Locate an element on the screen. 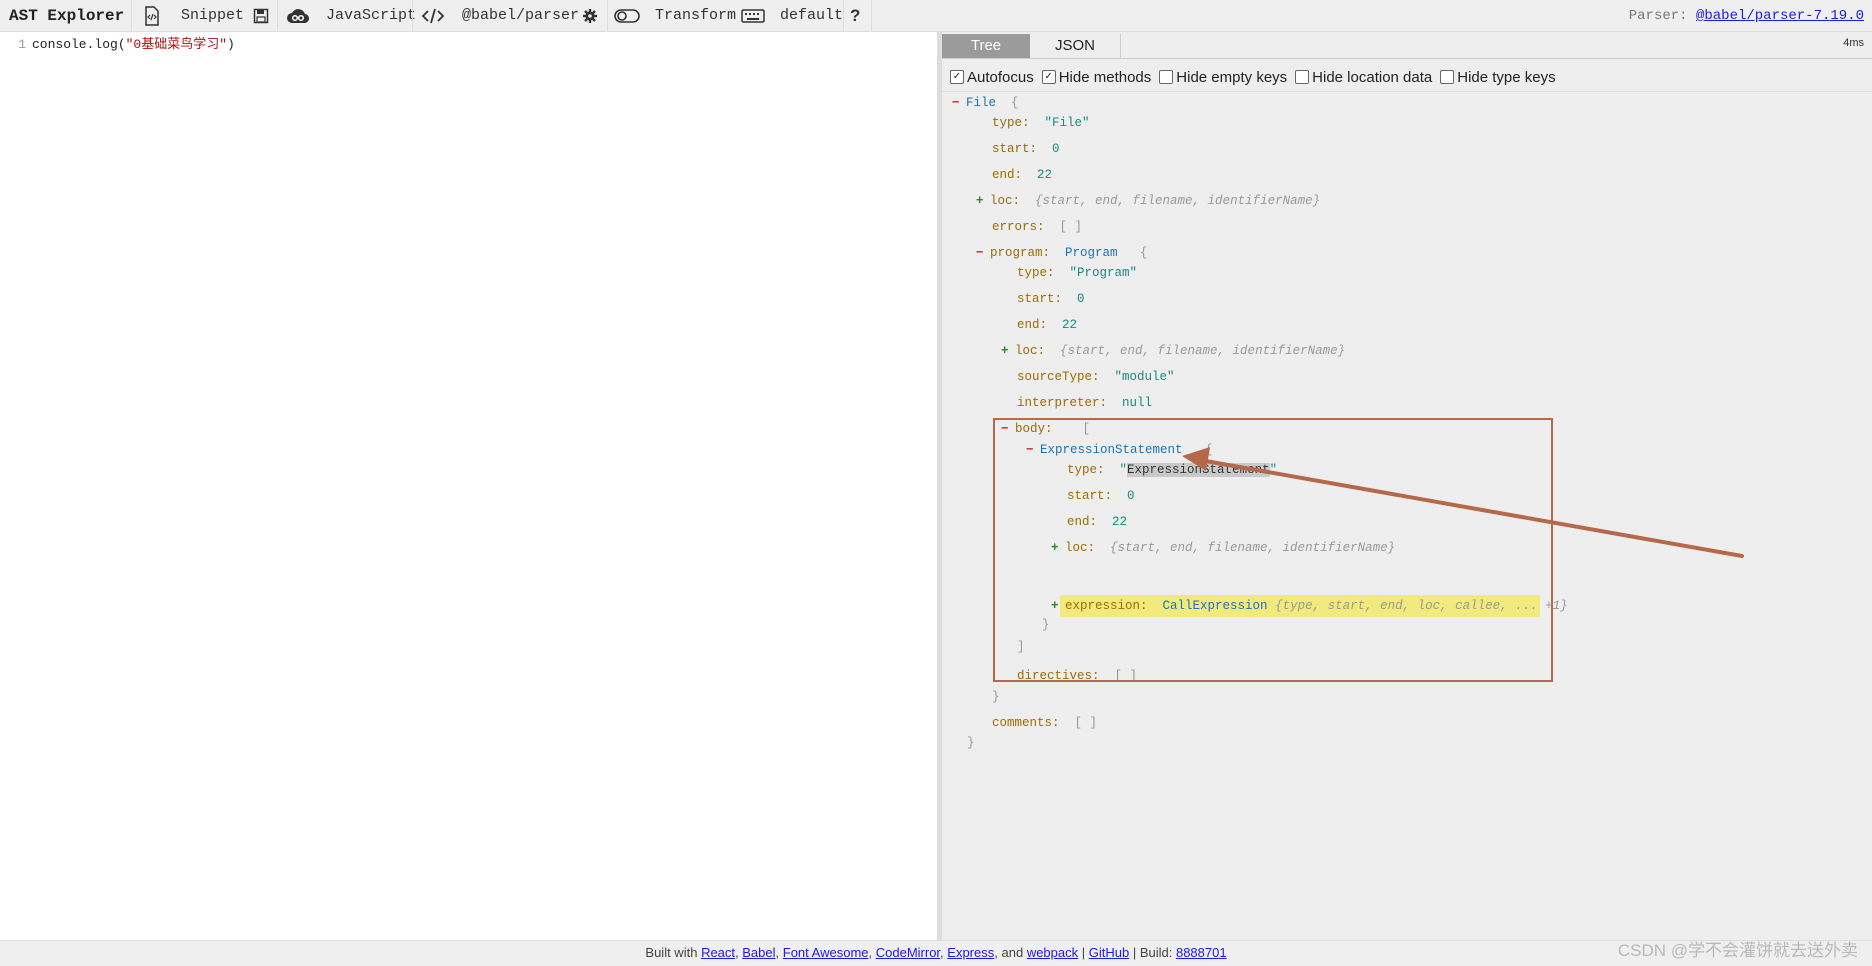 The height and width of the screenshot is (966, 1872). tree-prop-type: type: "Program" is located at coordinates (1077, 273).